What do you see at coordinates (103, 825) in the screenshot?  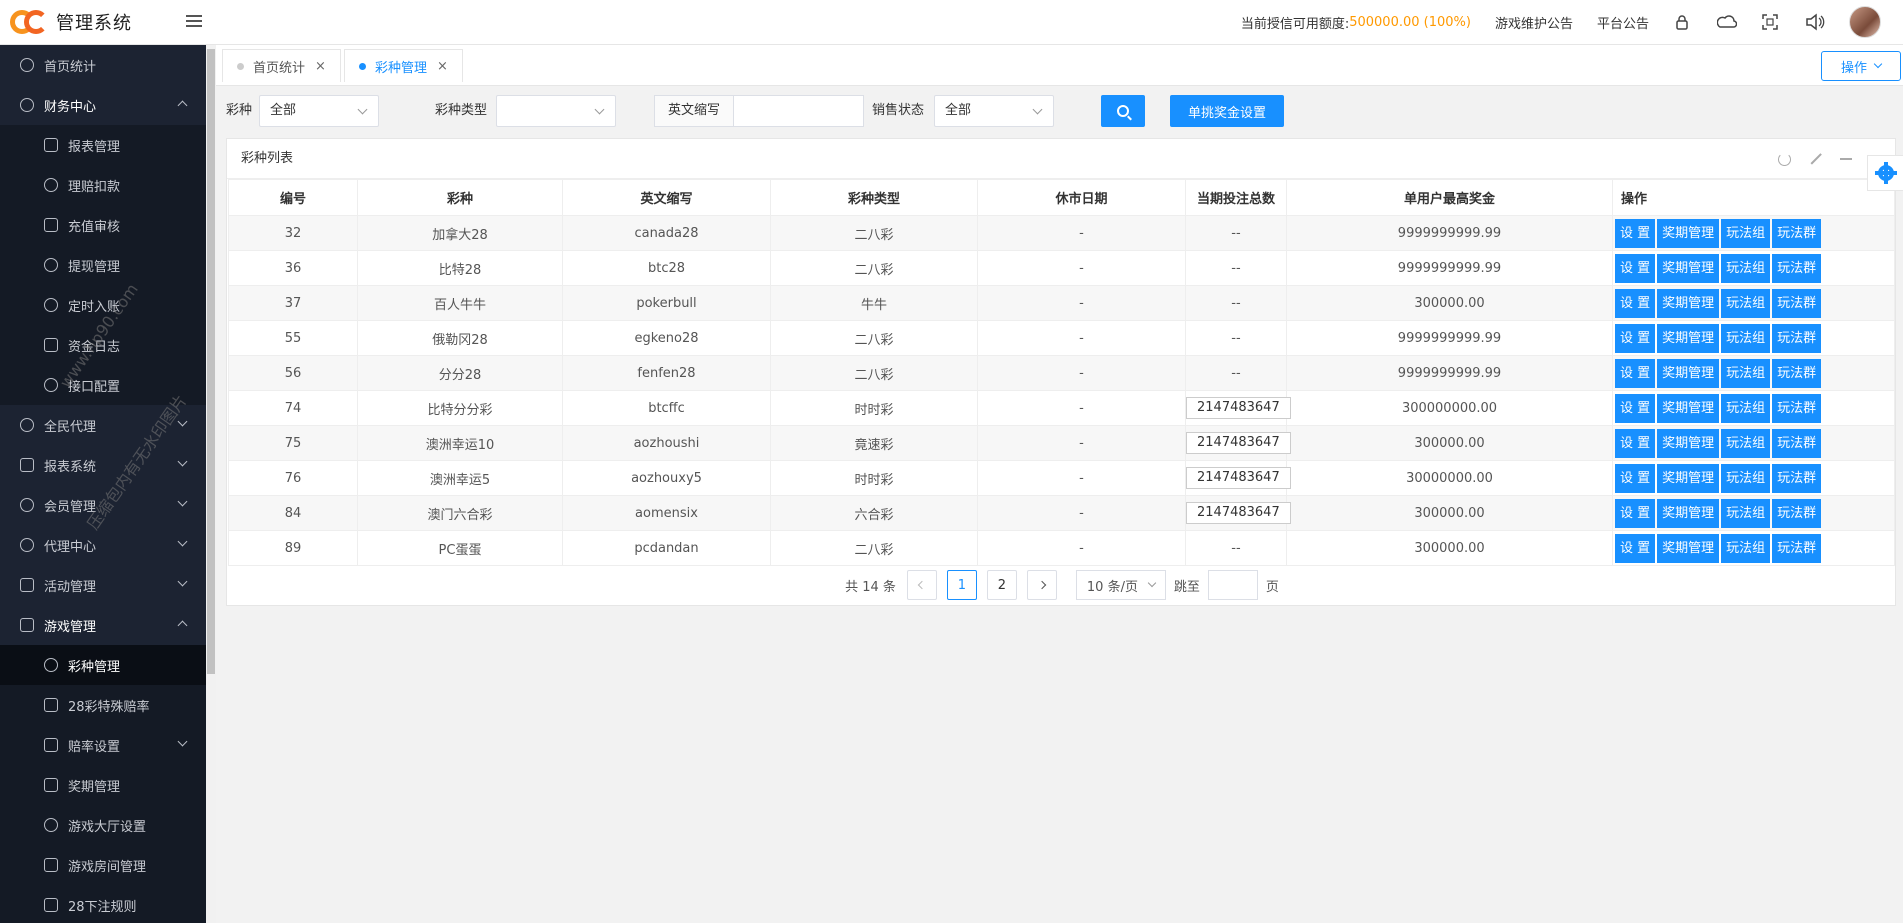 I see `sidebar-item-lobby-settings: 游戏大厅设置` at bounding box center [103, 825].